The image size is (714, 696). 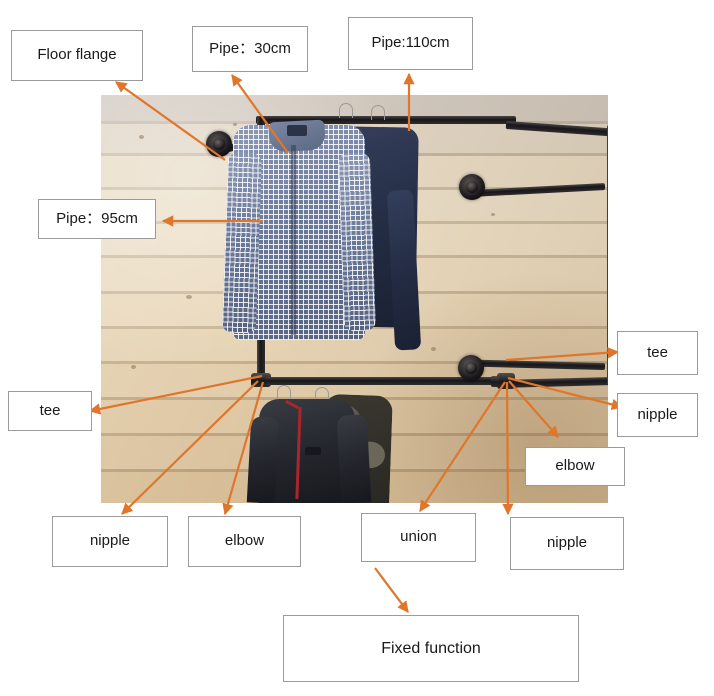 I want to click on label-tee-right-text: tee, so click(x=657, y=352).